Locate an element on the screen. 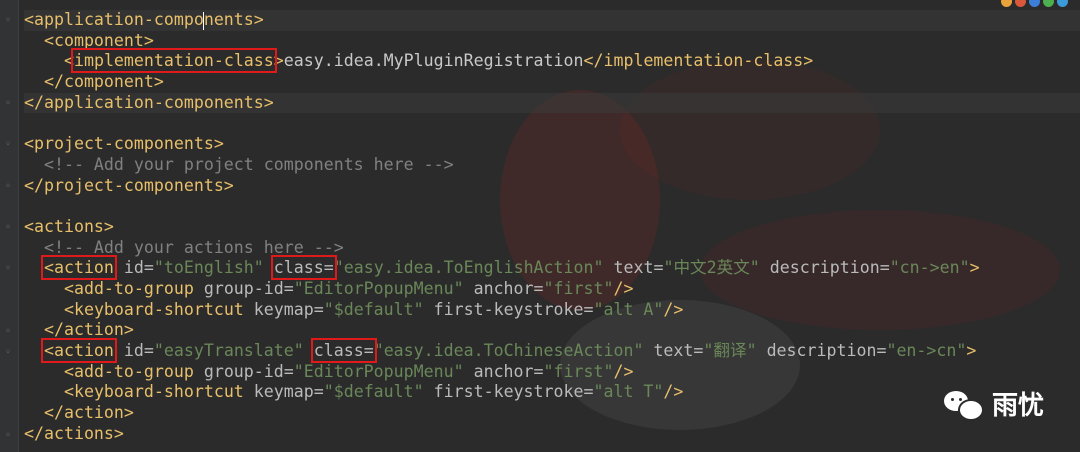 The height and width of the screenshot is (452, 1080). code-line: <project-components> is located at coordinates (124, 144).